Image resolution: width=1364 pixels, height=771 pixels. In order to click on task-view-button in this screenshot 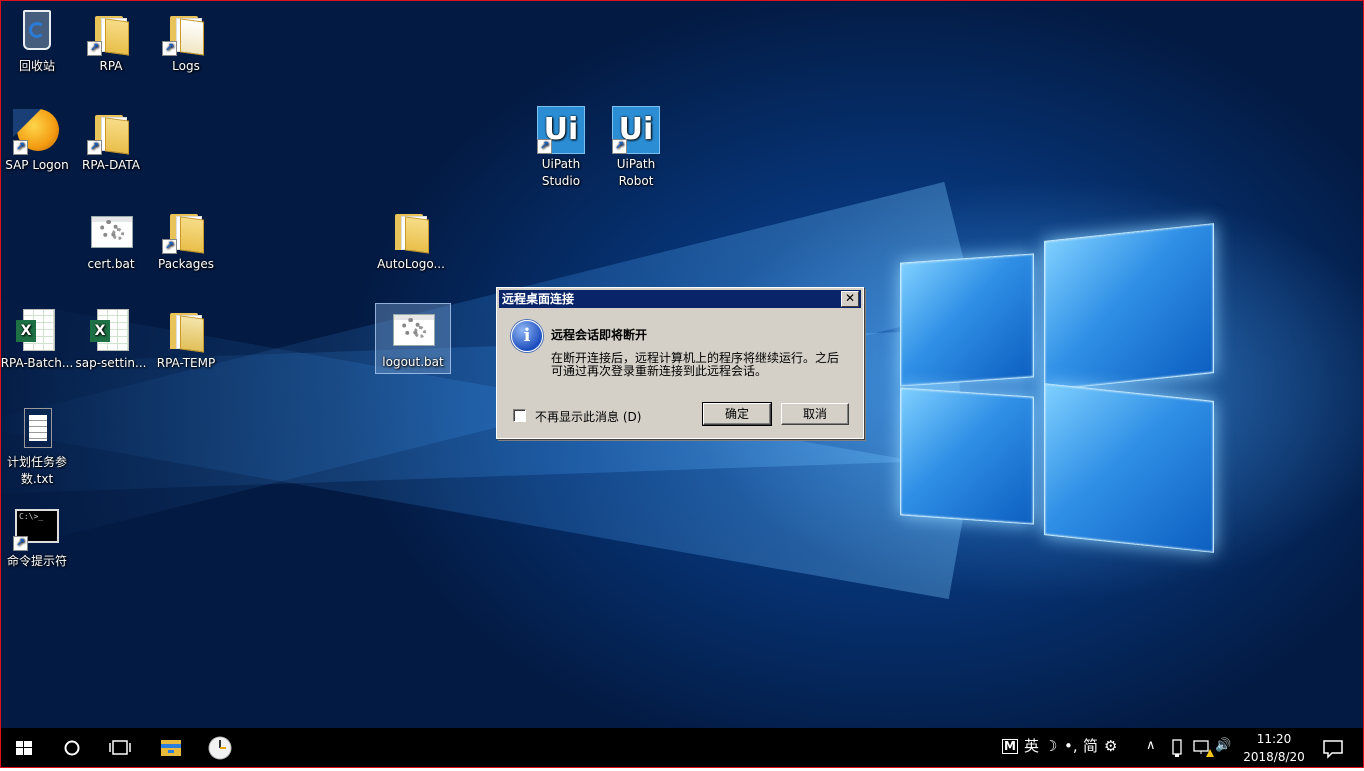, I will do `click(120, 748)`.